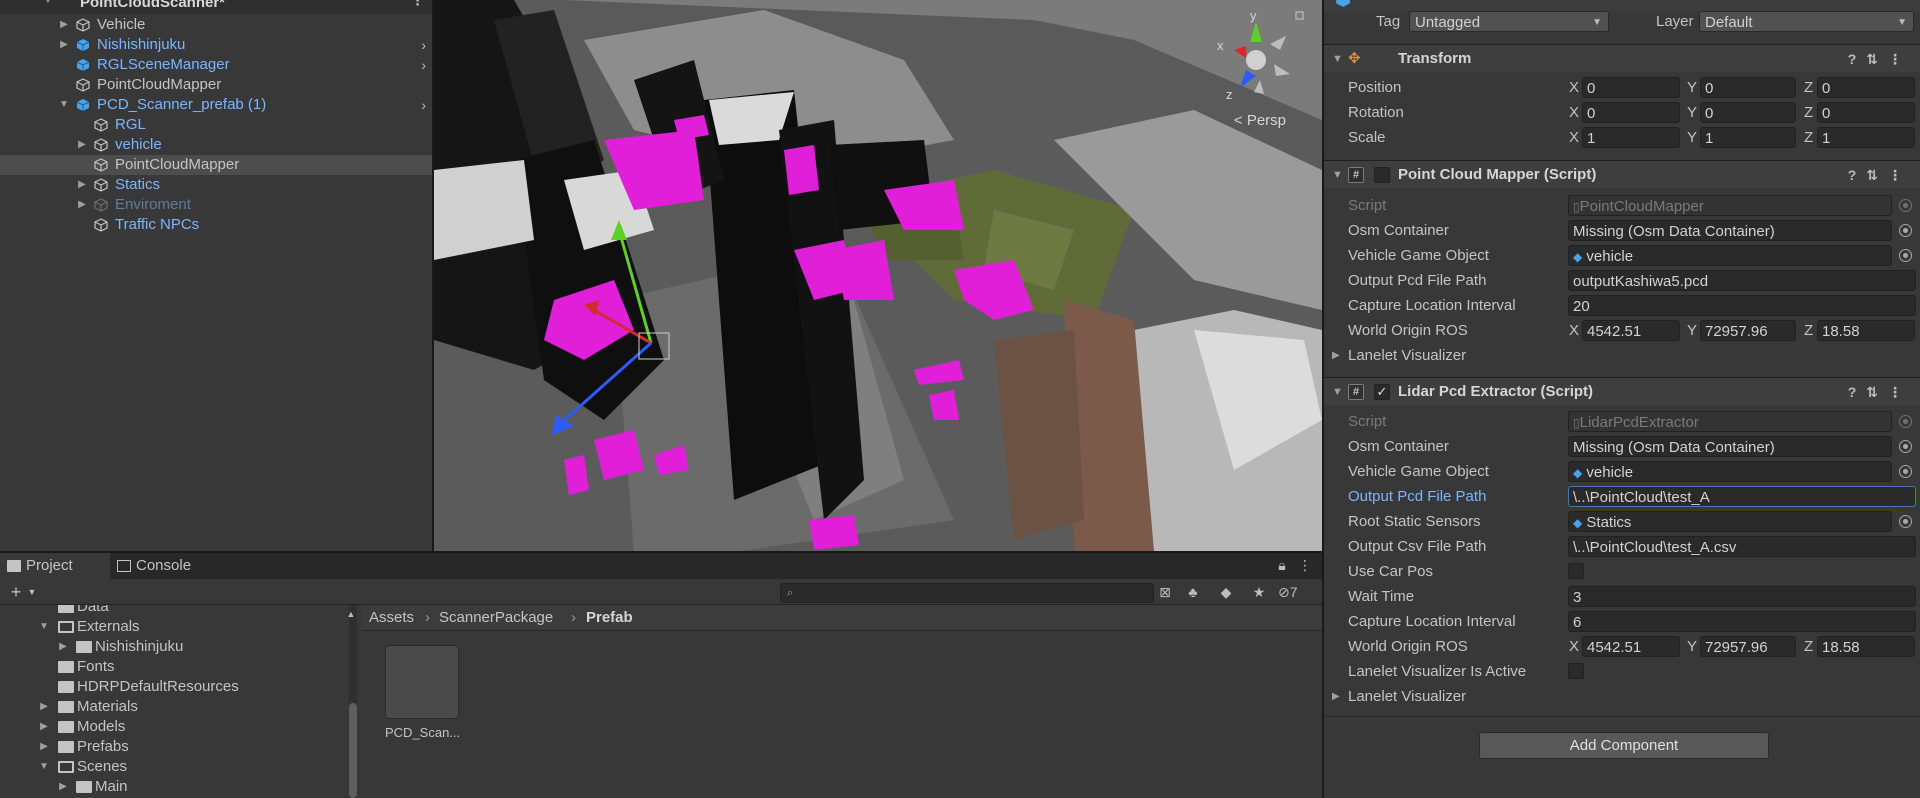 This screenshot has width=1920, height=798. I want to click on filter-by-type-icon: ♣, so click(1193, 592).